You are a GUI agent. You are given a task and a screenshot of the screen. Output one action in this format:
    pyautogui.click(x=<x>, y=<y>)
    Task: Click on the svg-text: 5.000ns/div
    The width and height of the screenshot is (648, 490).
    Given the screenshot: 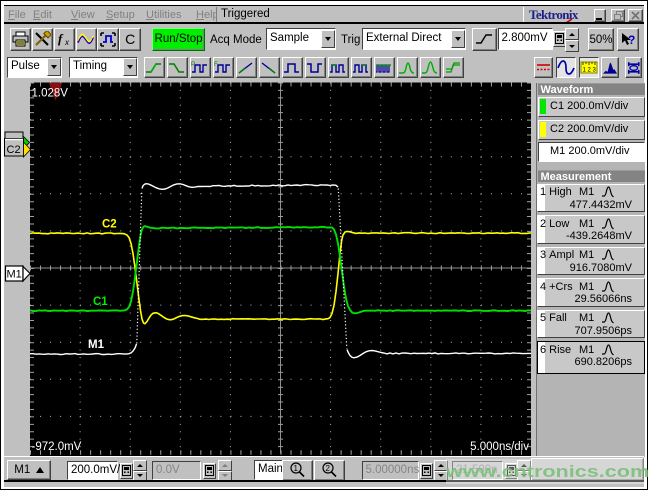 What is the action you would take?
    pyautogui.click(x=499, y=447)
    